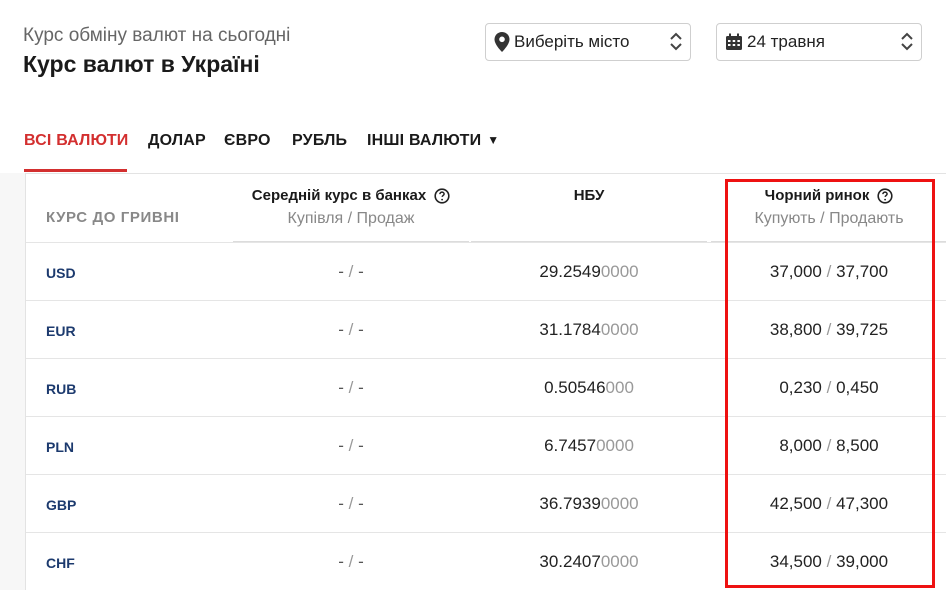 This screenshot has height=590, width=946. I want to click on tab-ruble: РУБЛЬ, so click(319, 141).